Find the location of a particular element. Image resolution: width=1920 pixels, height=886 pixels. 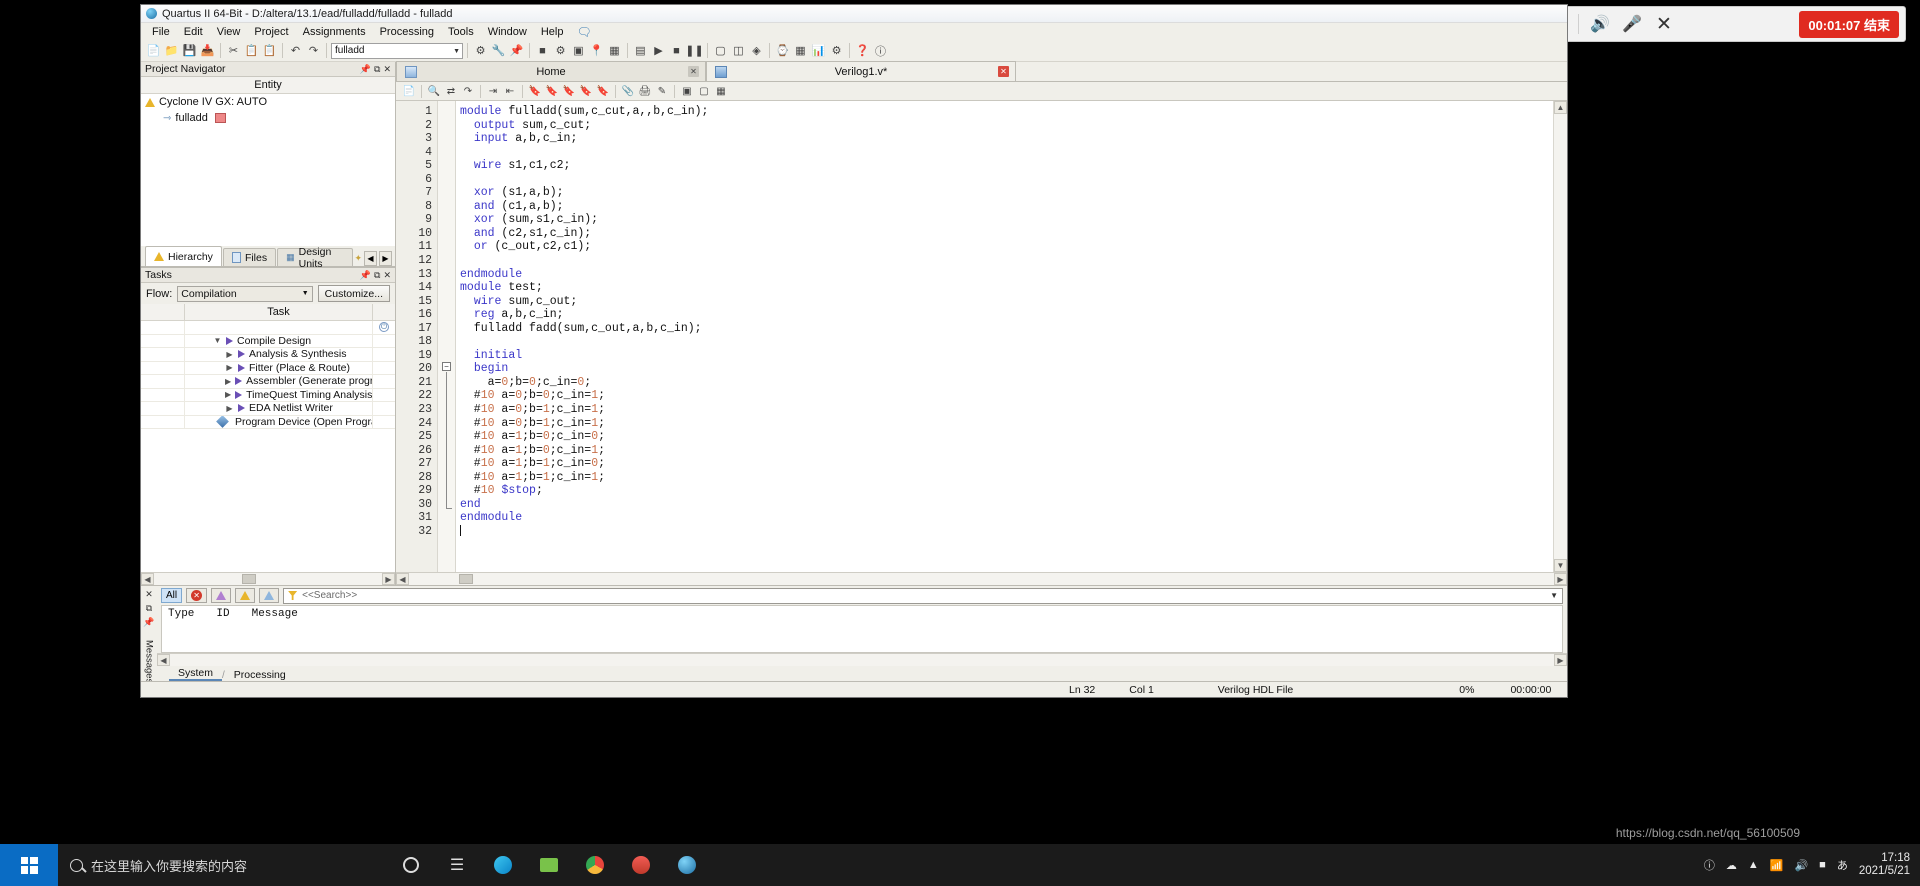

open-file-icon: 📁 is located at coordinates (171, 50).